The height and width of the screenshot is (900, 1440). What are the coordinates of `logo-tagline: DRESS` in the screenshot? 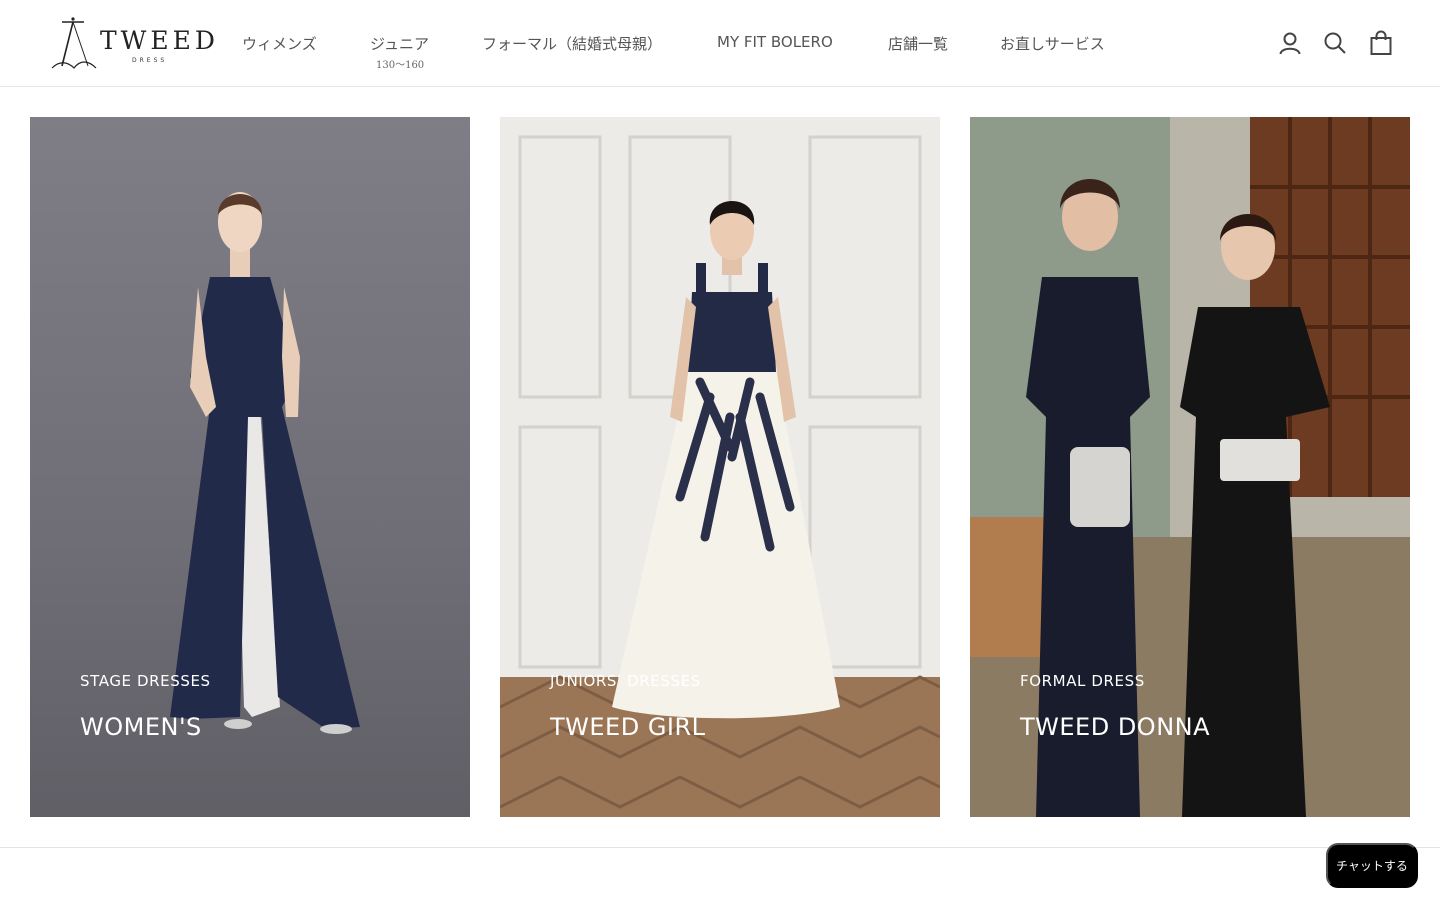 It's located at (150, 60).